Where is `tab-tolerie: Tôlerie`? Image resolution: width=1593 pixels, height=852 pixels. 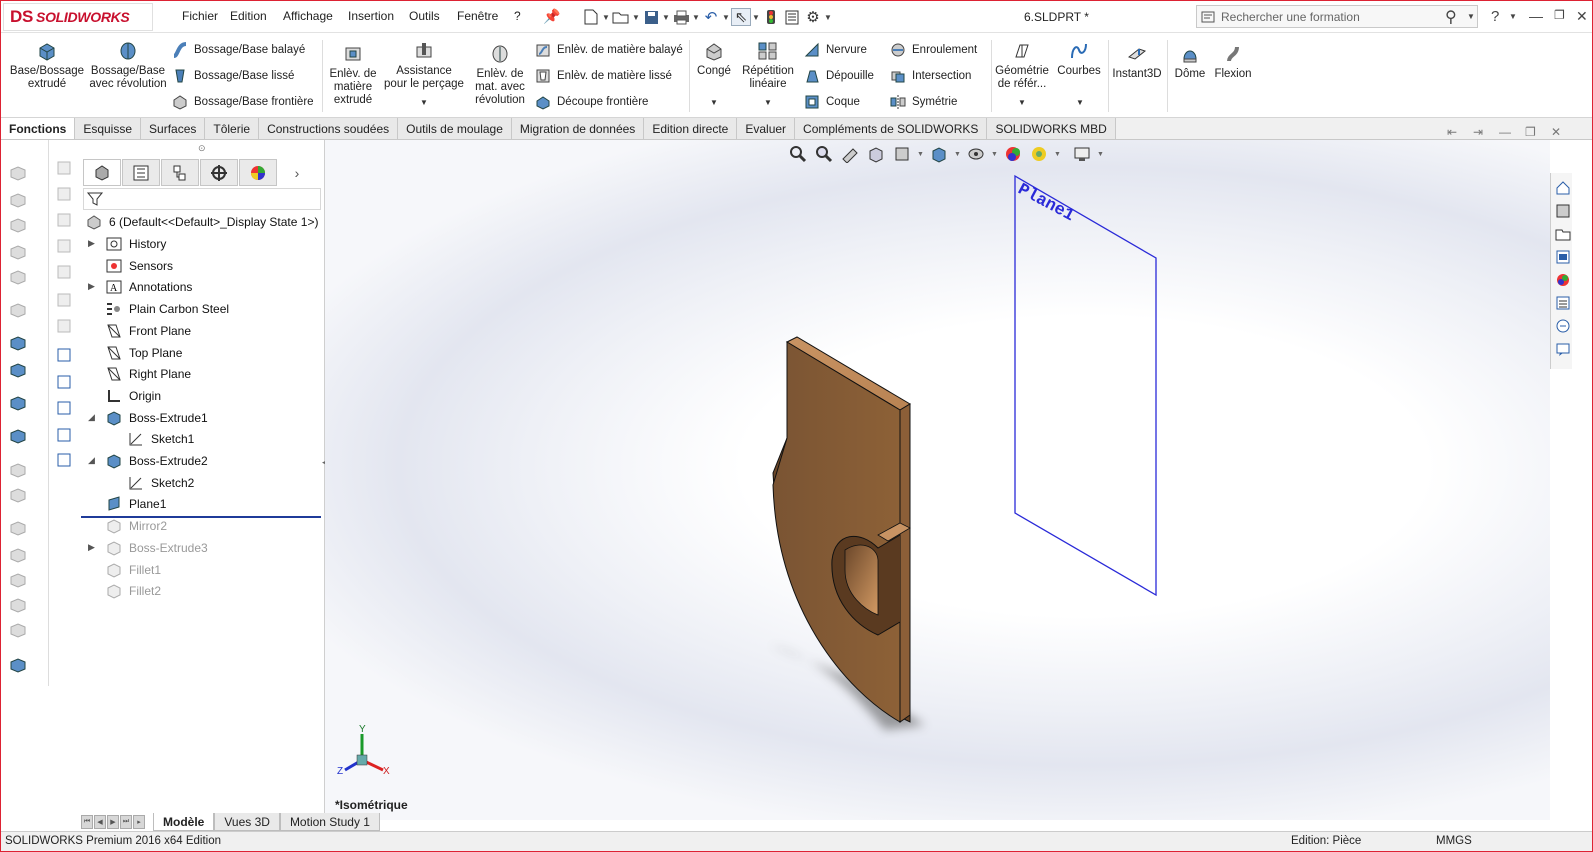 tab-tolerie: Tôlerie is located at coordinates (232, 128).